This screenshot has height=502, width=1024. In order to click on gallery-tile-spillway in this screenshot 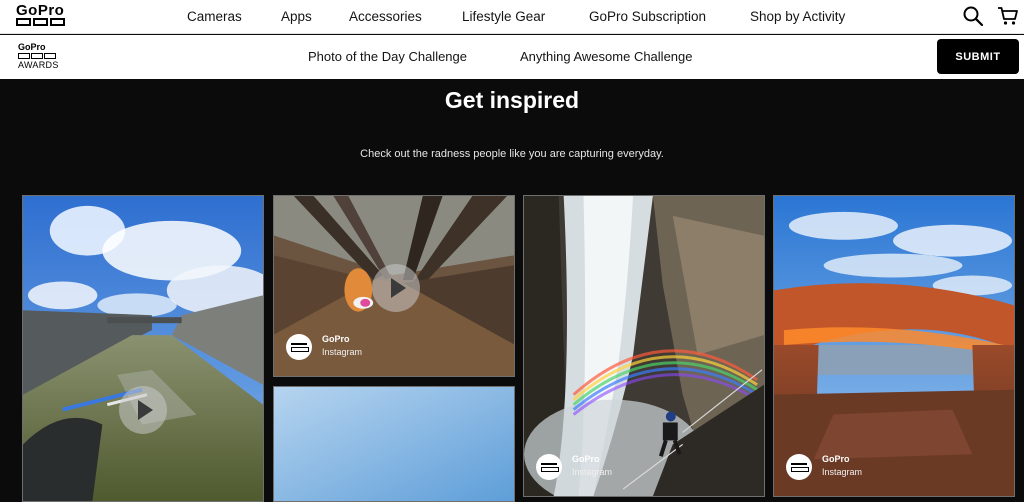, I will do `click(143, 348)`.